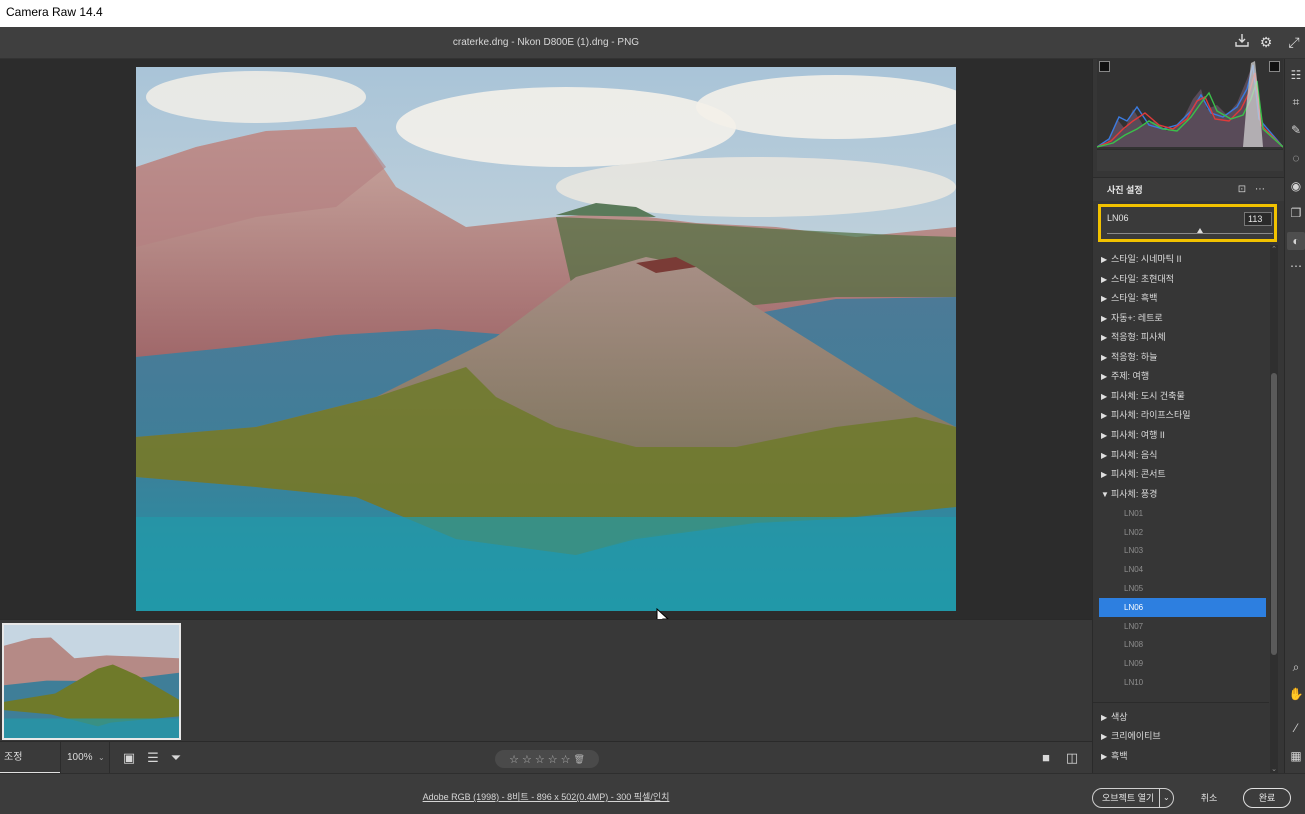  Describe the element at coordinates (1296, 102) in the screenshot. I see `crop-icon: ⌗` at that location.